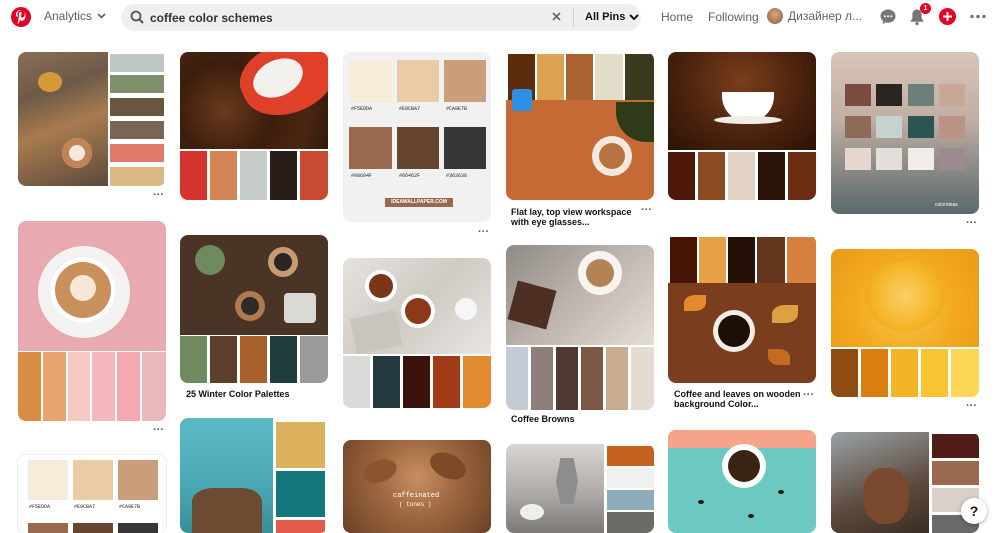 Image resolution: width=1000 pixels, height=533 pixels. Describe the element at coordinates (543, 419) in the screenshot. I see `pin-caption: Coffee Browns` at that location.